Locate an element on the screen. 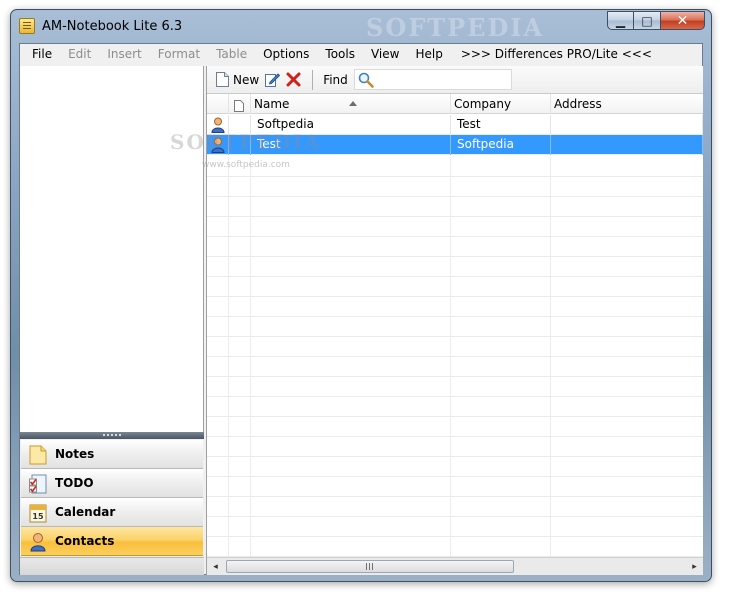 This screenshot has width=732, height=602. calendar-icon: 15 is located at coordinates (38, 513).